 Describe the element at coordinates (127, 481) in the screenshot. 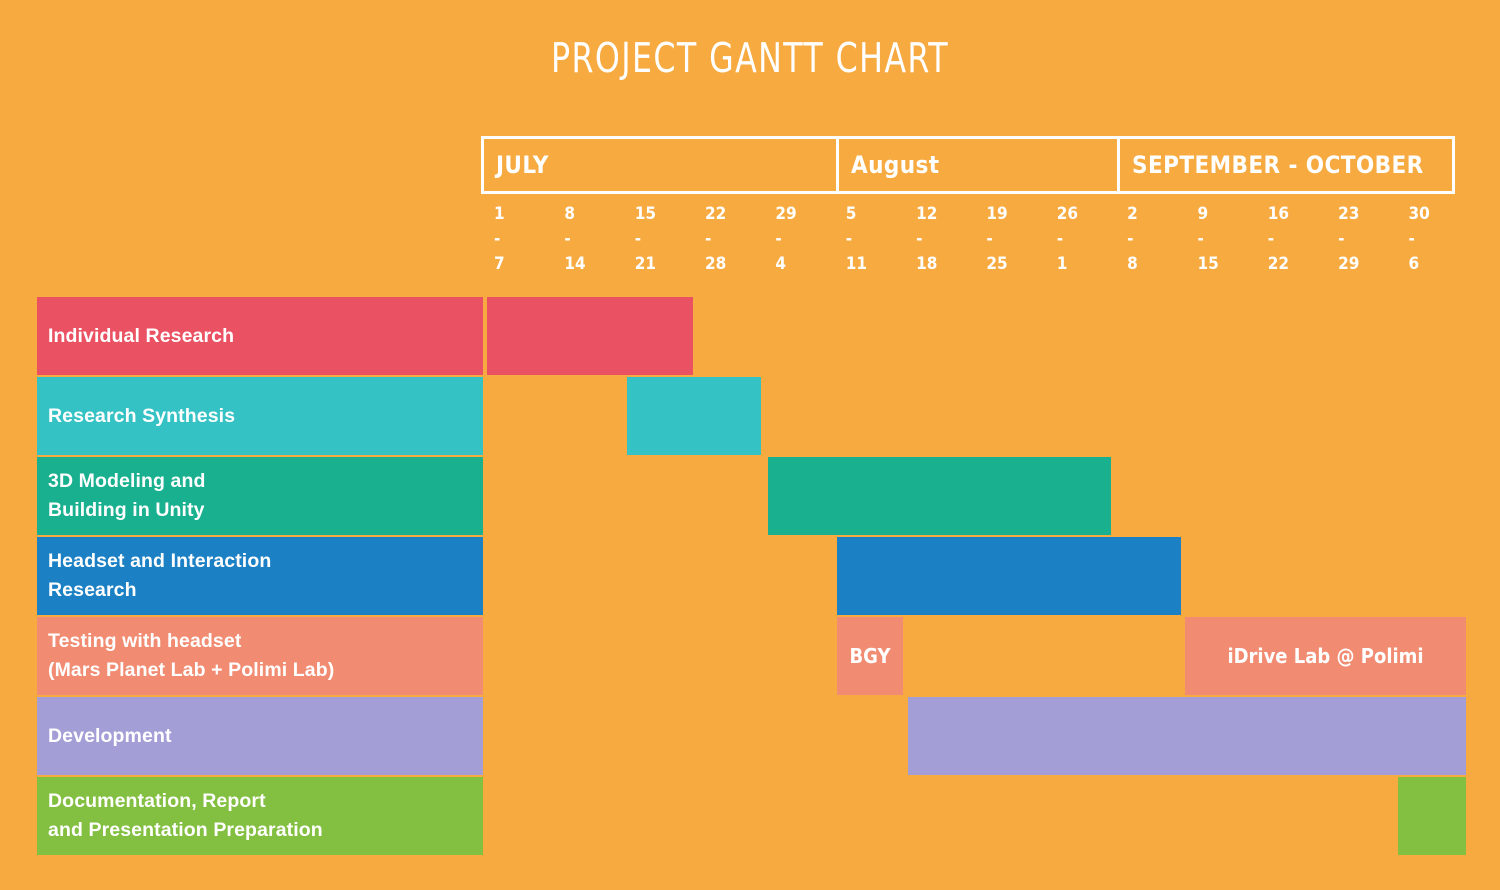

I see `task-label-line1: 3D Modeling and` at that location.